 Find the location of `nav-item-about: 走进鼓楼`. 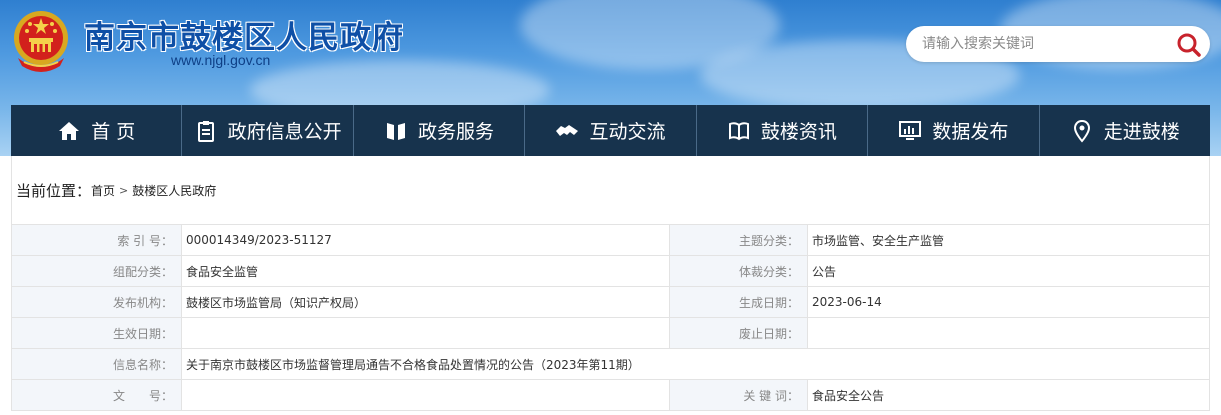

nav-item-about: 走进鼓楼 is located at coordinates (1125, 130).